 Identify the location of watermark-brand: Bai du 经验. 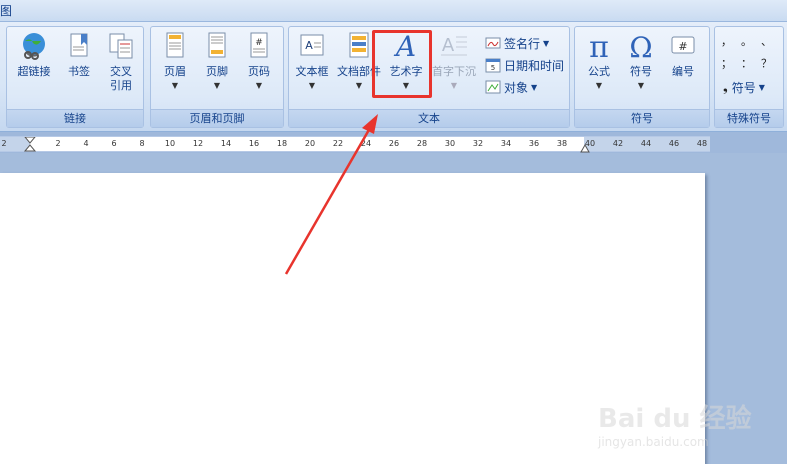
(675, 419).